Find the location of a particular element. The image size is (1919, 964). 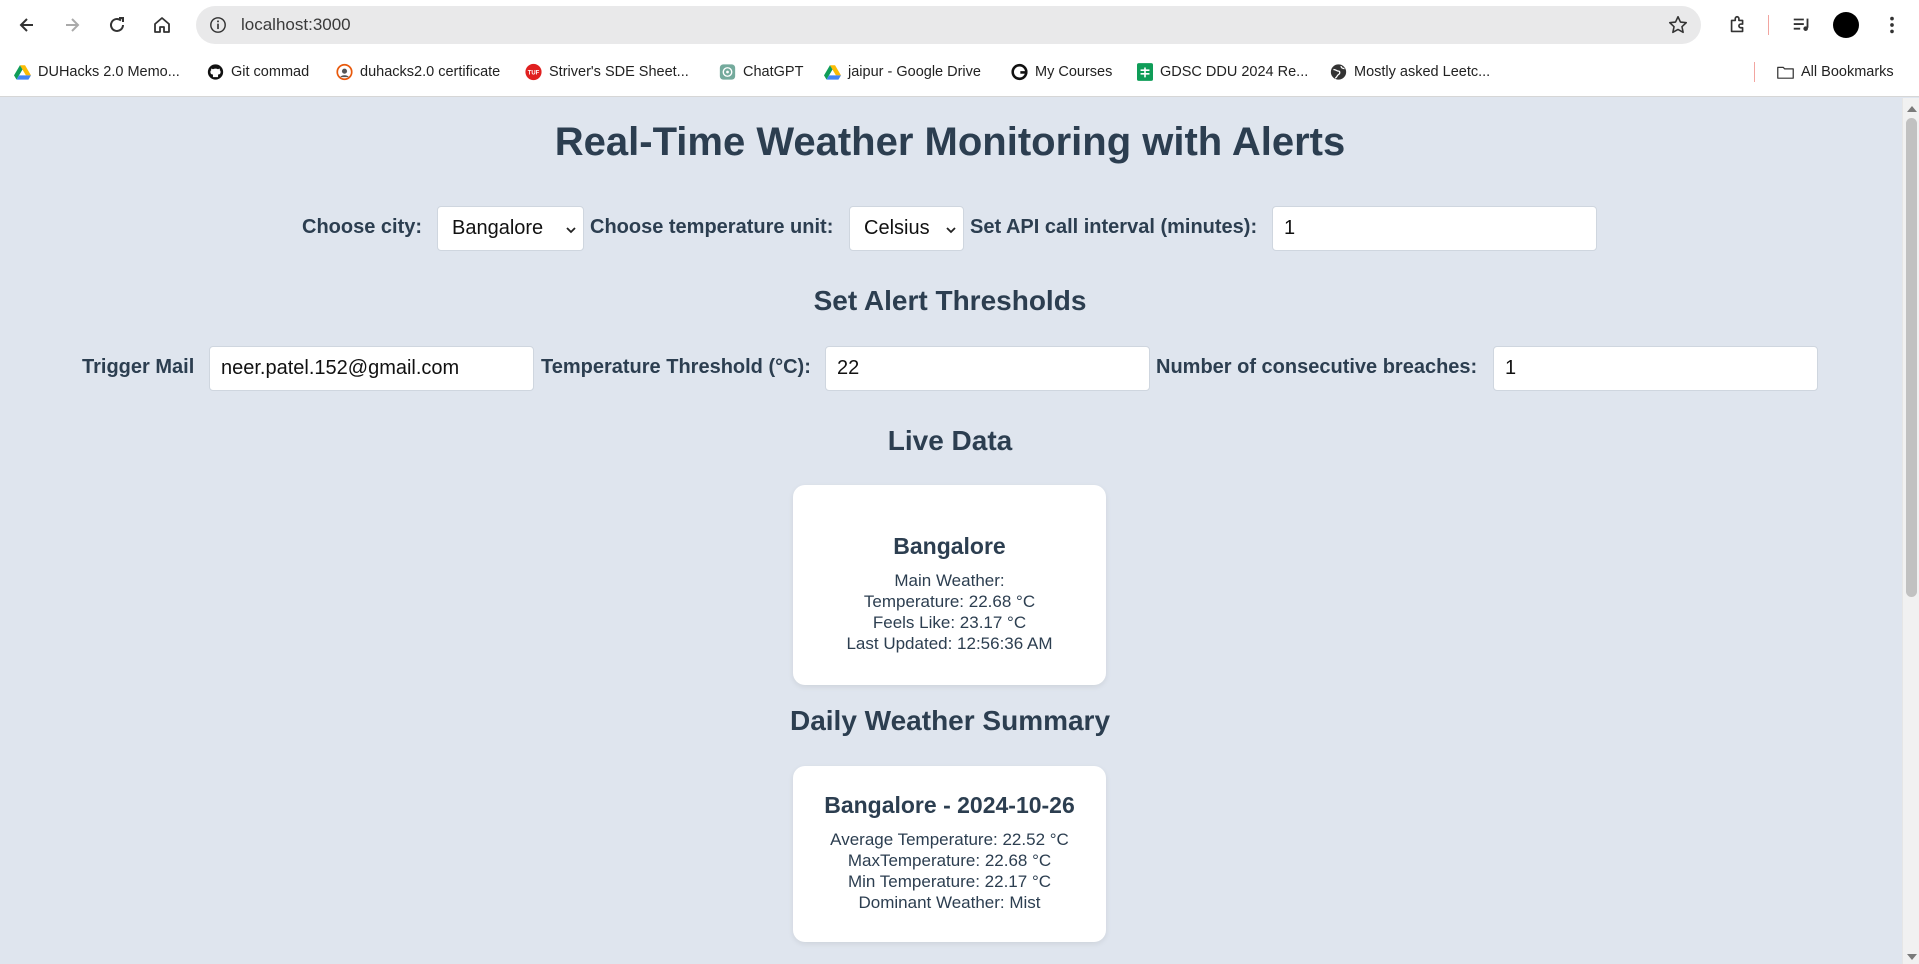

page-scrollbar is located at coordinates (1910, 531).